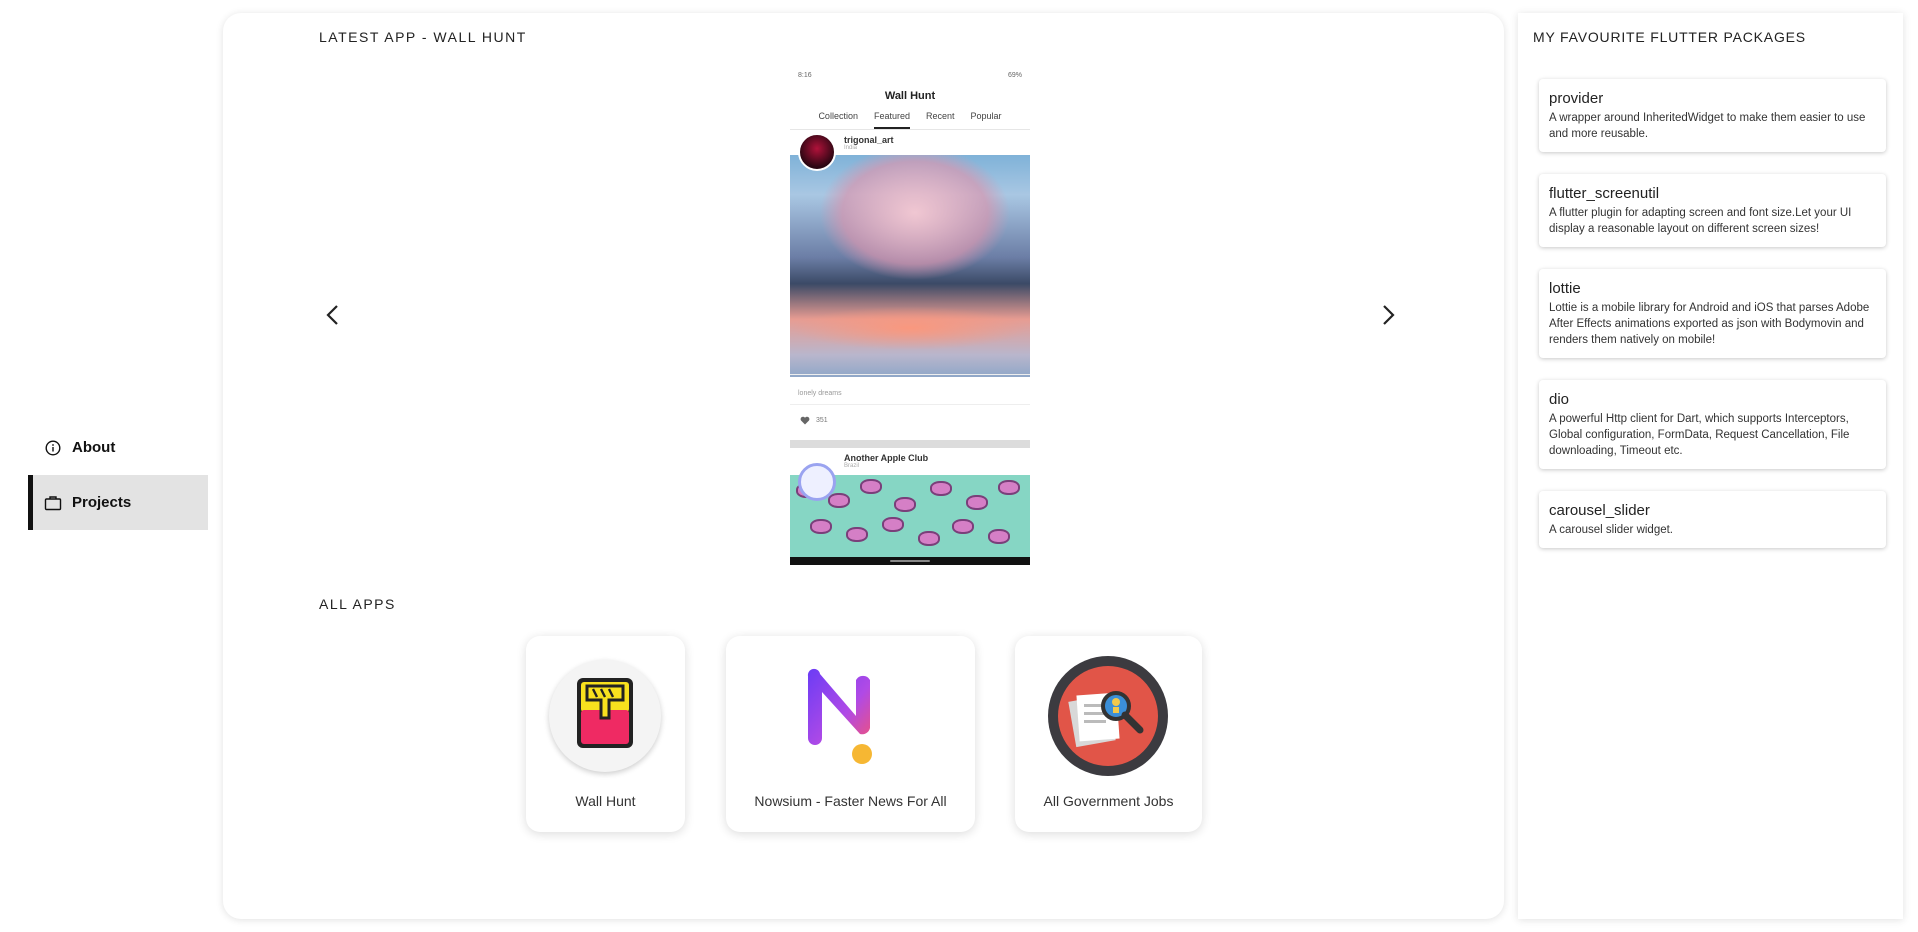 The width and height of the screenshot is (1918, 932). I want to click on phone-post-image, so click(910, 266).